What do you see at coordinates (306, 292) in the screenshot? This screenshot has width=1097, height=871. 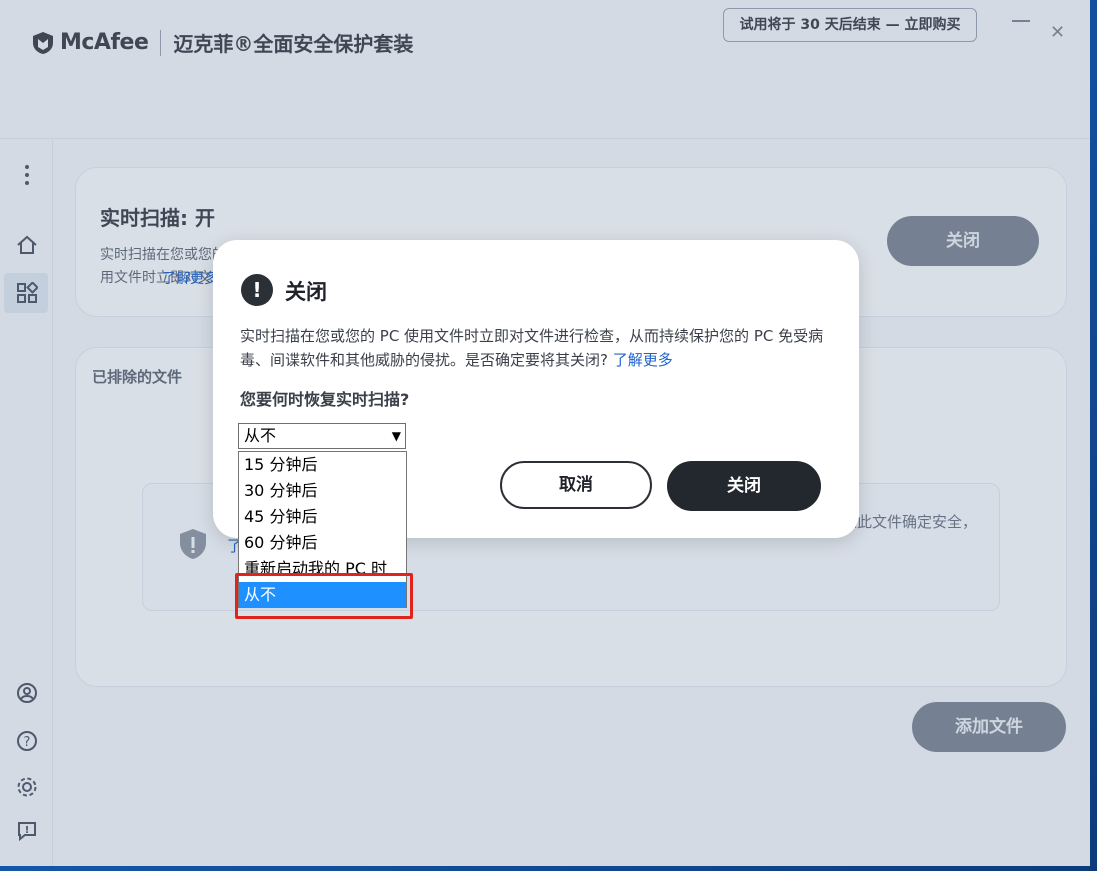 I see `dialog-title: 关闭` at bounding box center [306, 292].